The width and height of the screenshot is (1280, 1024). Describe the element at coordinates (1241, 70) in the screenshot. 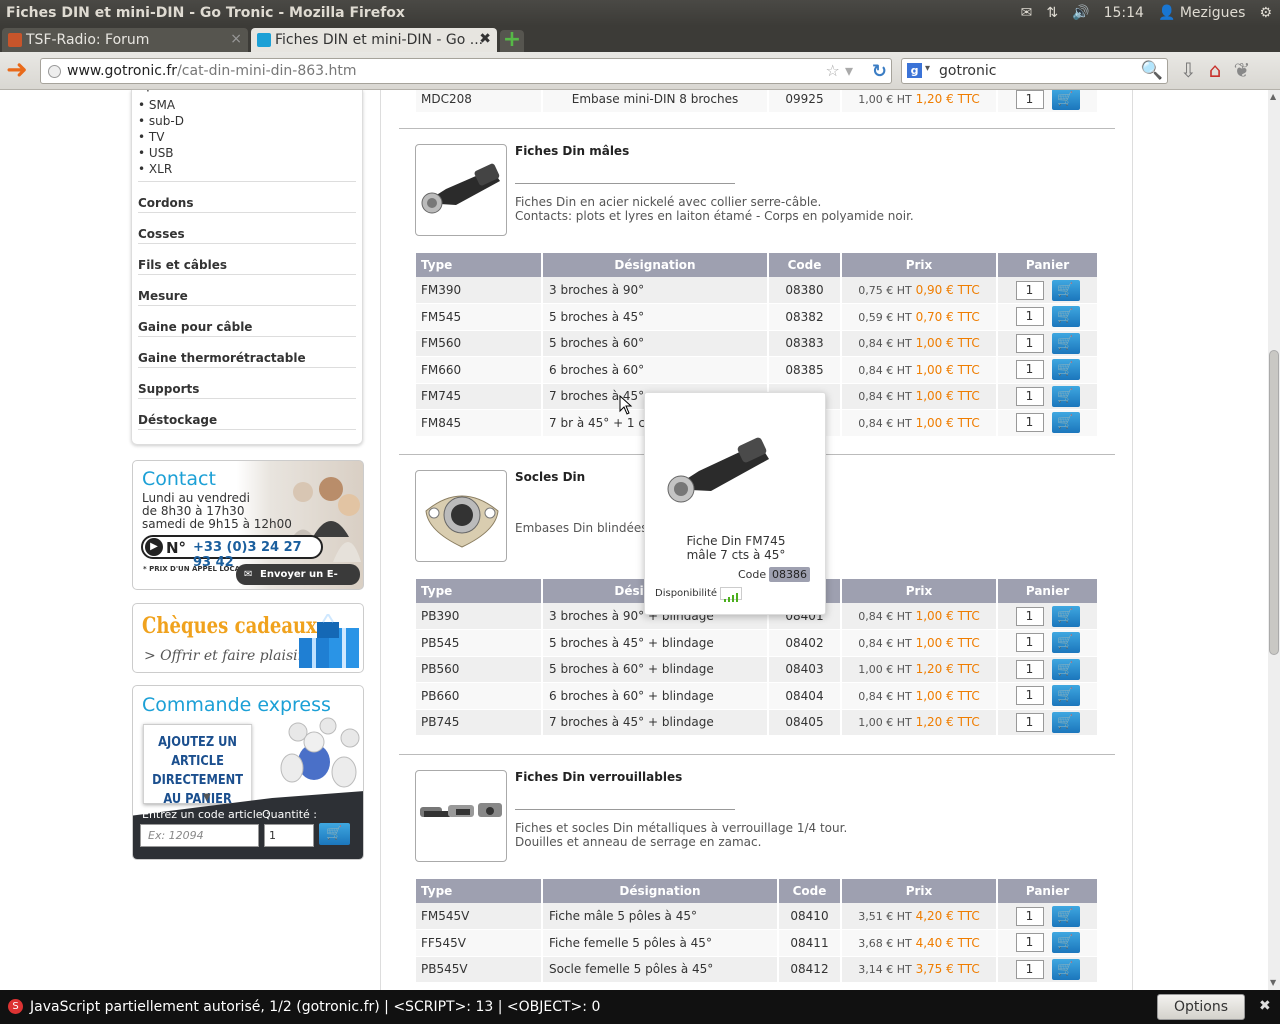

I see `addon-icon: ❦` at that location.